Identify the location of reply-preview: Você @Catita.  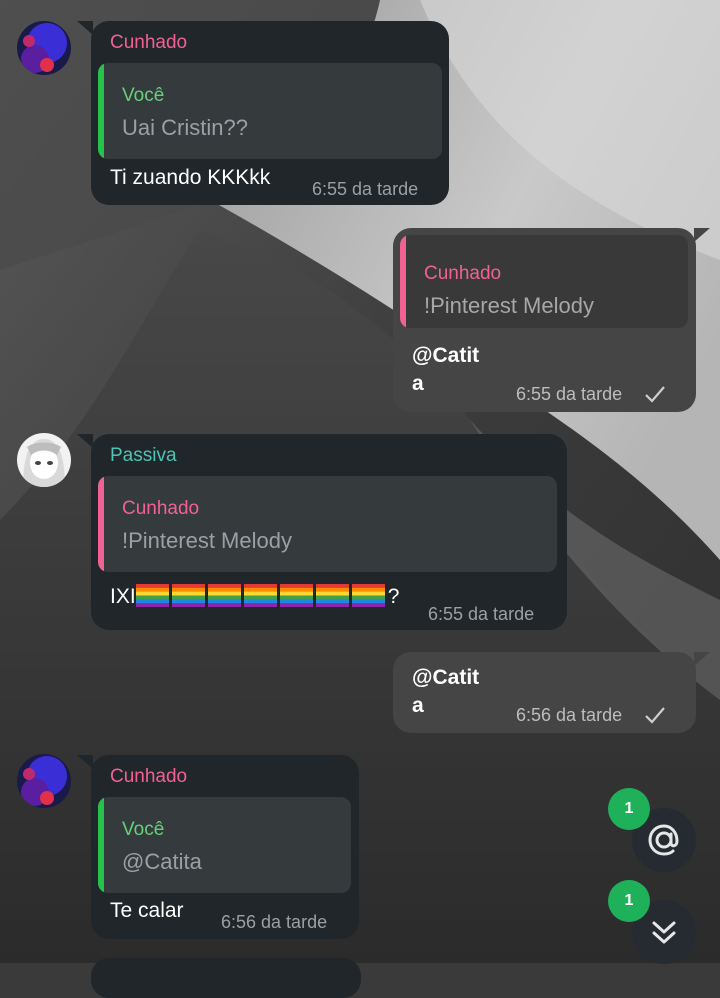
(224, 845).